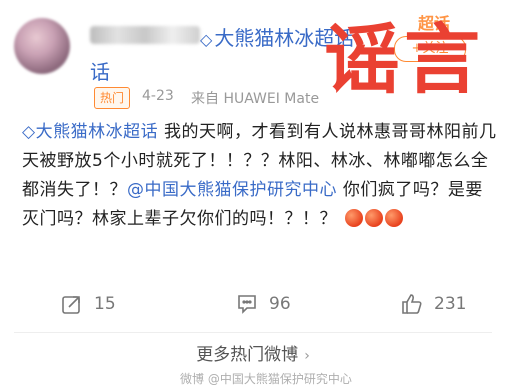 This screenshot has height=387, width=506. Describe the element at coordinates (112, 98) in the screenshot. I see `hot-badge: 热门` at that location.